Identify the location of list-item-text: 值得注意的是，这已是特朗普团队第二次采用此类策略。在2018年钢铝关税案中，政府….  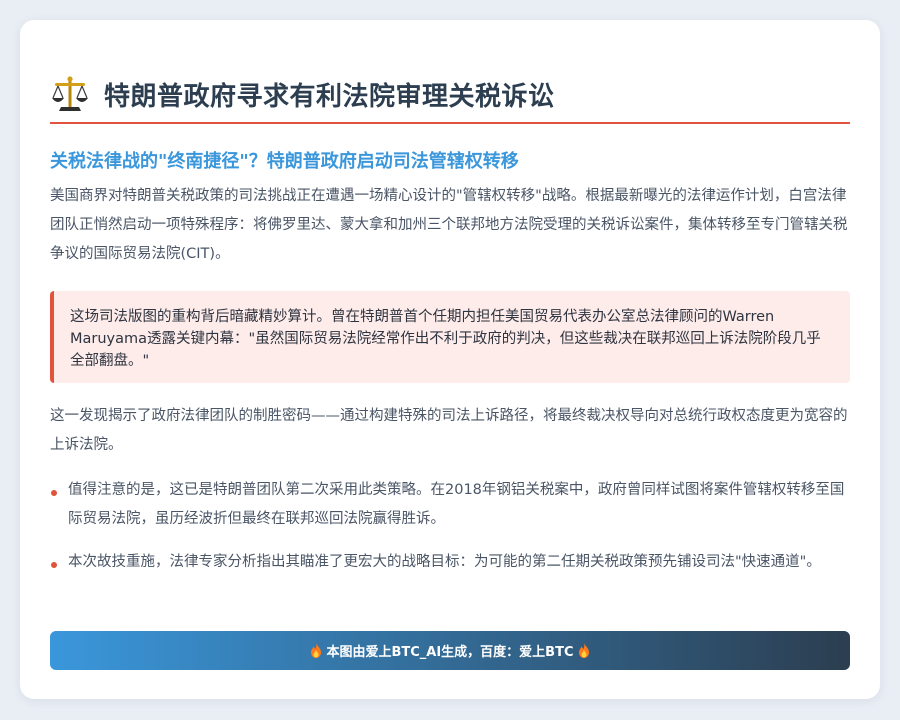
(456, 504).